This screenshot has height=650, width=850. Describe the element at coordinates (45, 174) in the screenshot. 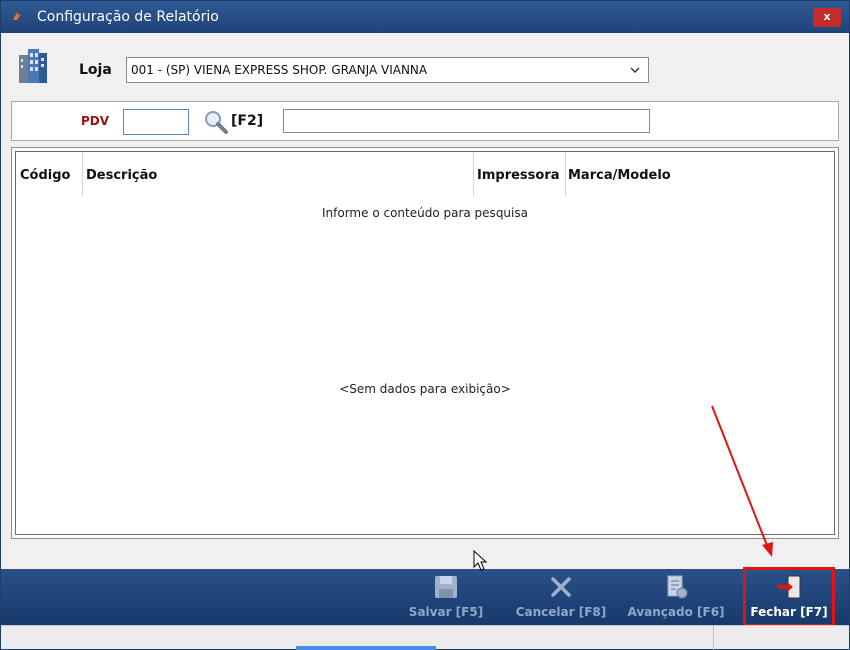

I see `column-header-codigo: Código` at that location.